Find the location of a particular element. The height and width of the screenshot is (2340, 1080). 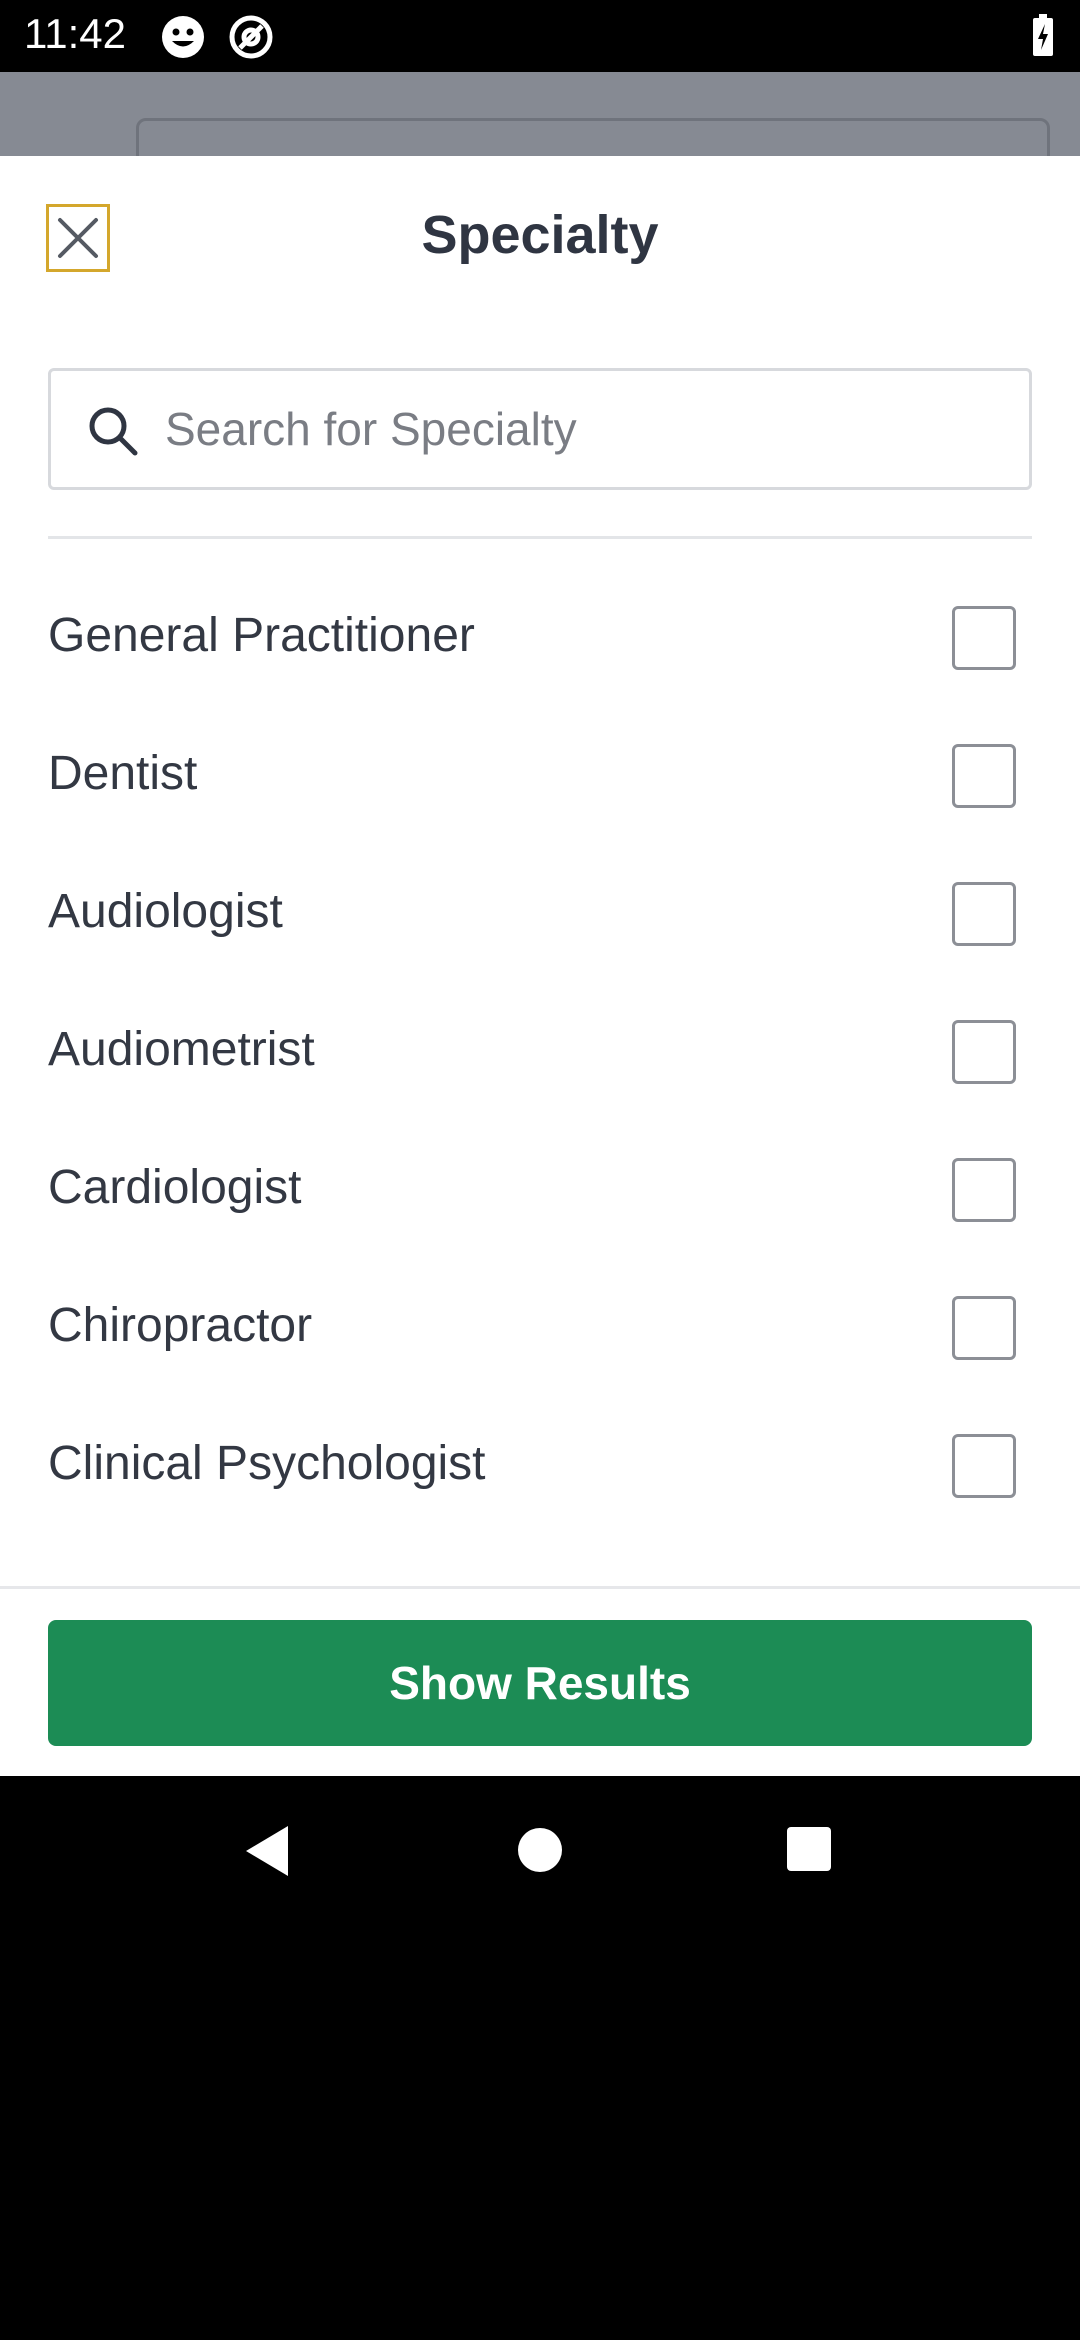

item-label: General Practitioner is located at coordinates (261, 635).